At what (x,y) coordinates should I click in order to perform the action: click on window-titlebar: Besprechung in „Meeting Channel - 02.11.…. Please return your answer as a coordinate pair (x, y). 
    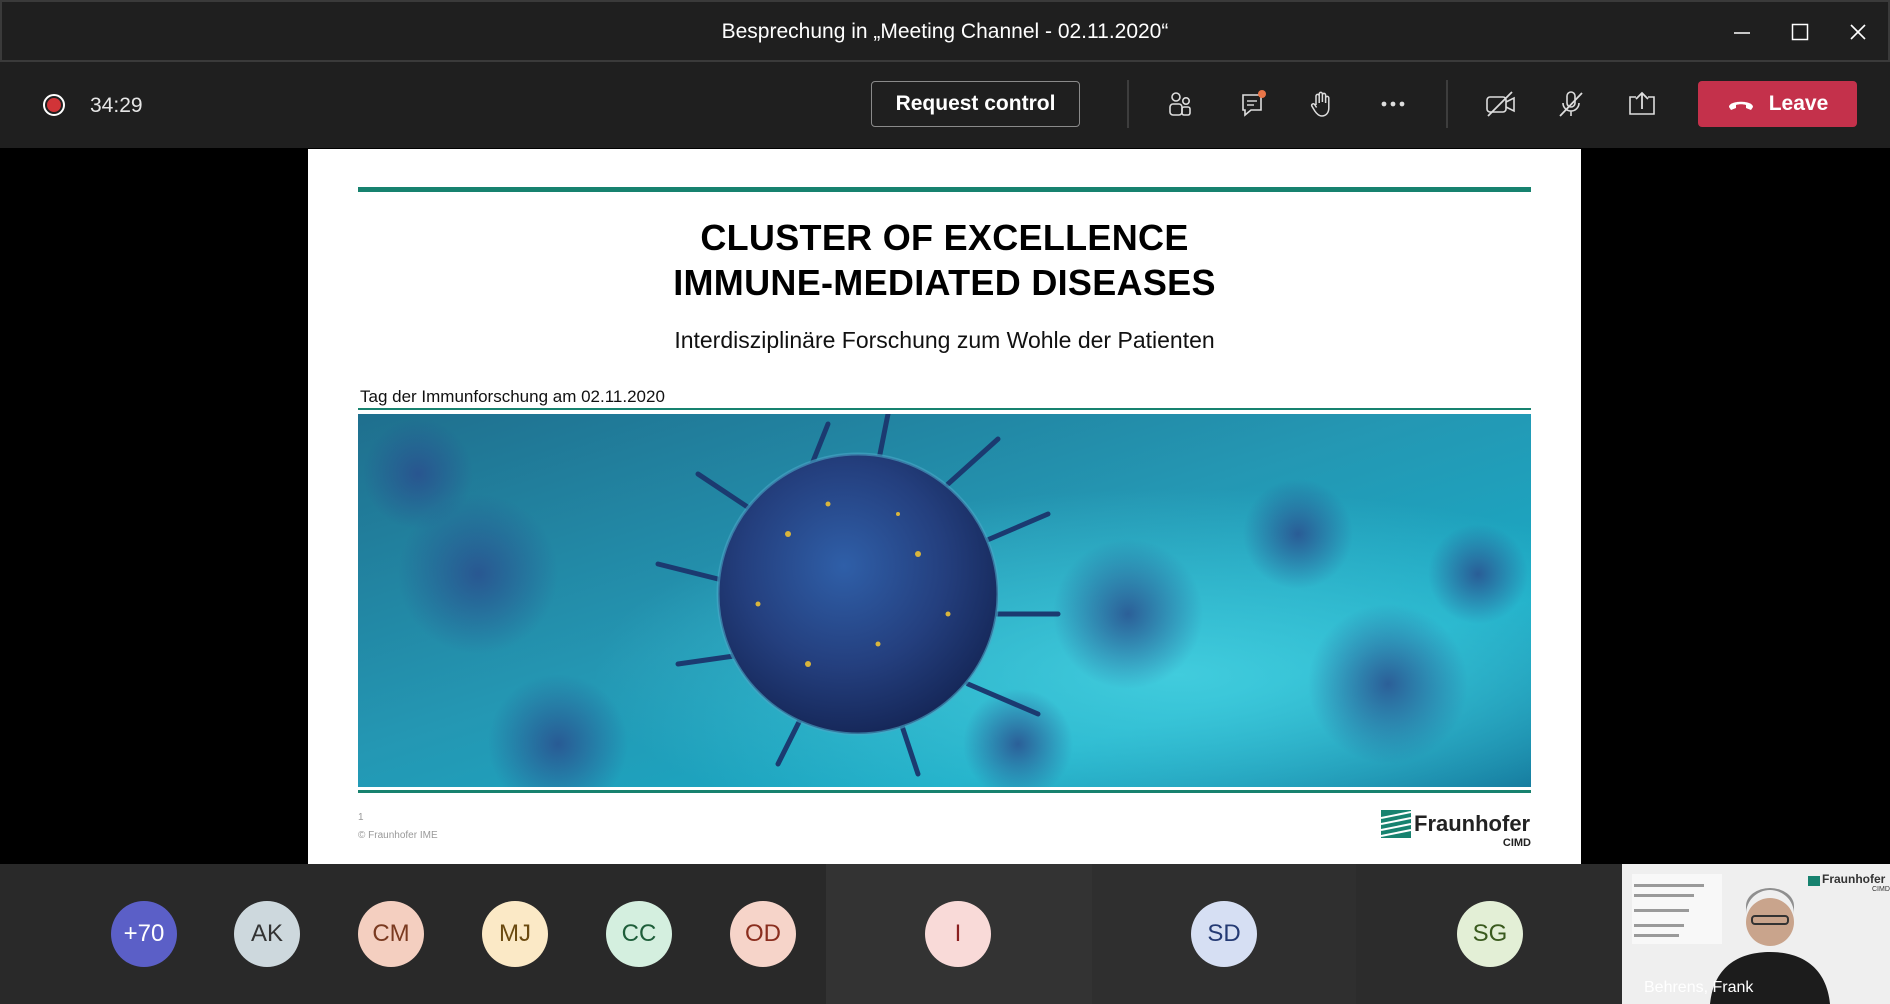
    Looking at the image, I should click on (945, 31).